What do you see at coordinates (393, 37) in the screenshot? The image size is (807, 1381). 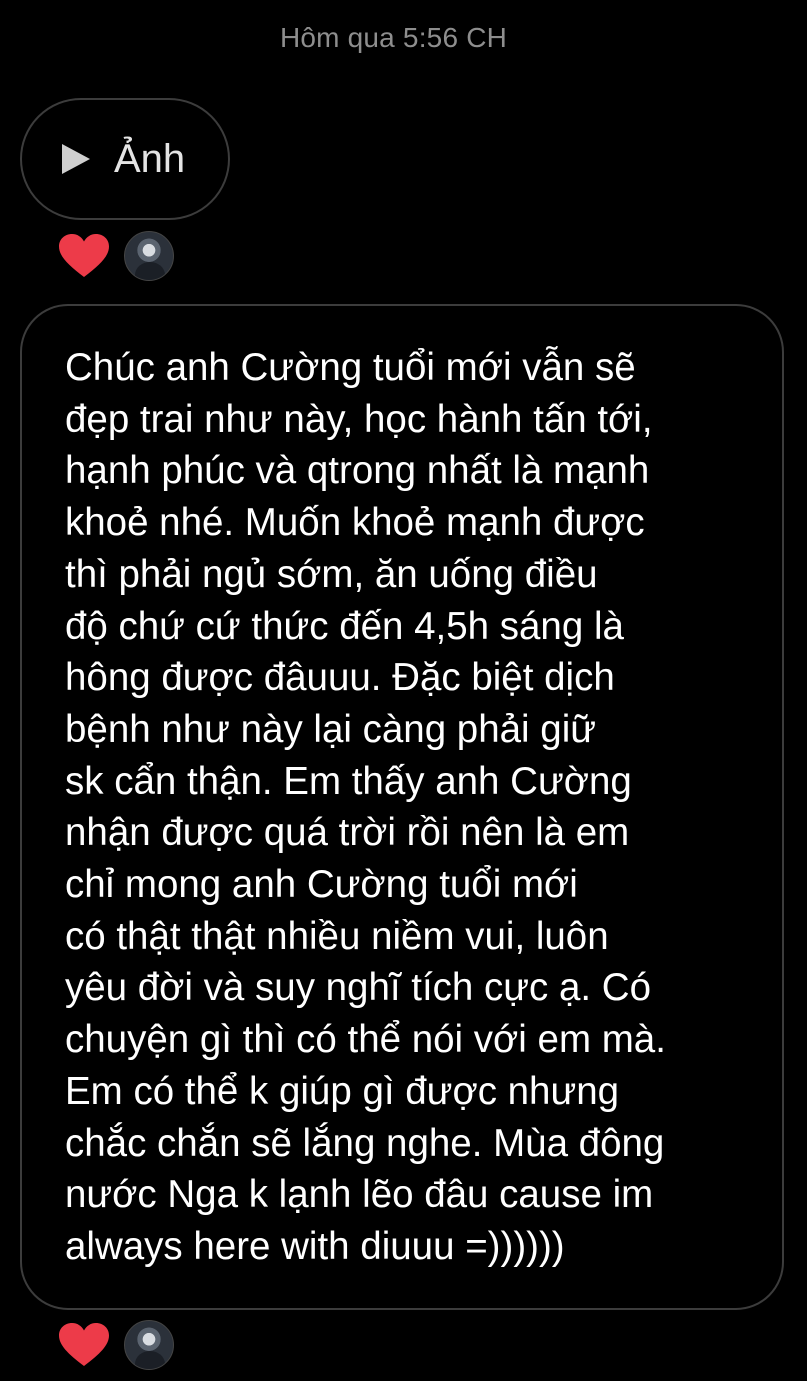 I see `timestamp: Hôm qua 5:56 CH` at bounding box center [393, 37].